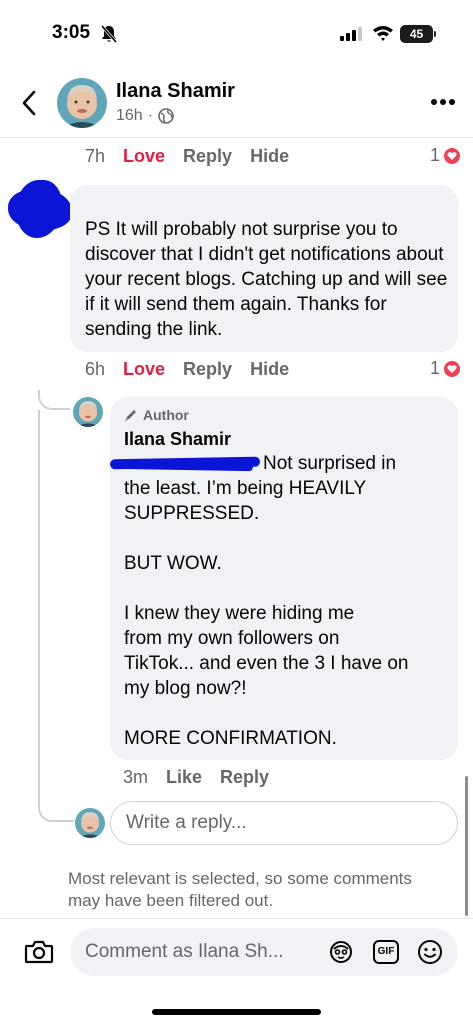 The height and width of the screenshot is (1024, 473). Describe the element at coordinates (95, 156) in the screenshot. I see `comment-time: 7h` at that location.